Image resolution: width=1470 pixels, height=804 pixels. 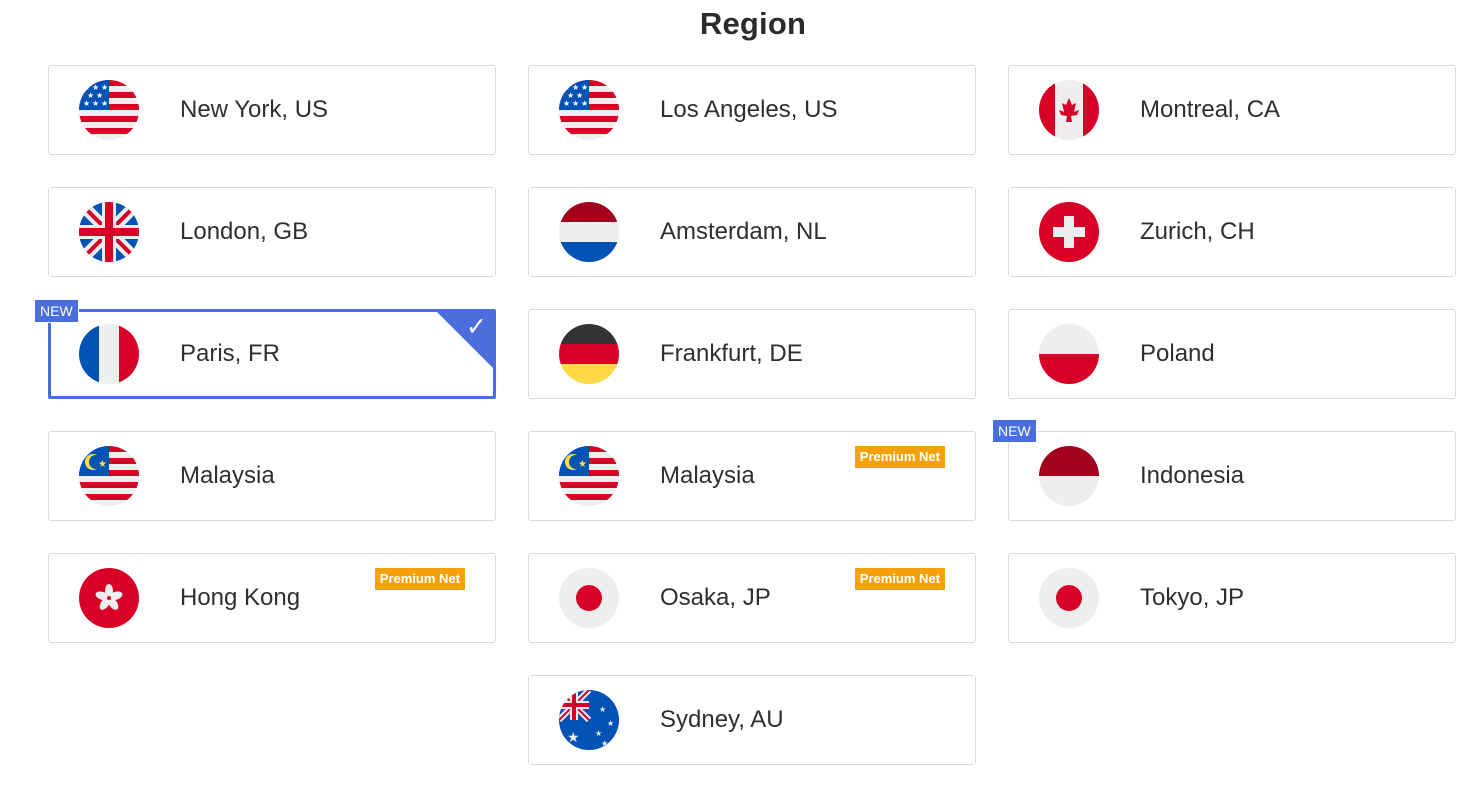 What do you see at coordinates (1069, 476) in the screenshot?
I see `id-flag-icon` at bounding box center [1069, 476].